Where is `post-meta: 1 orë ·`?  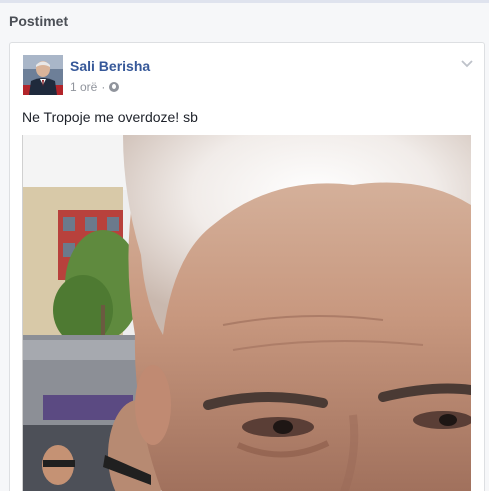 post-meta: 1 orë · is located at coordinates (95, 87).